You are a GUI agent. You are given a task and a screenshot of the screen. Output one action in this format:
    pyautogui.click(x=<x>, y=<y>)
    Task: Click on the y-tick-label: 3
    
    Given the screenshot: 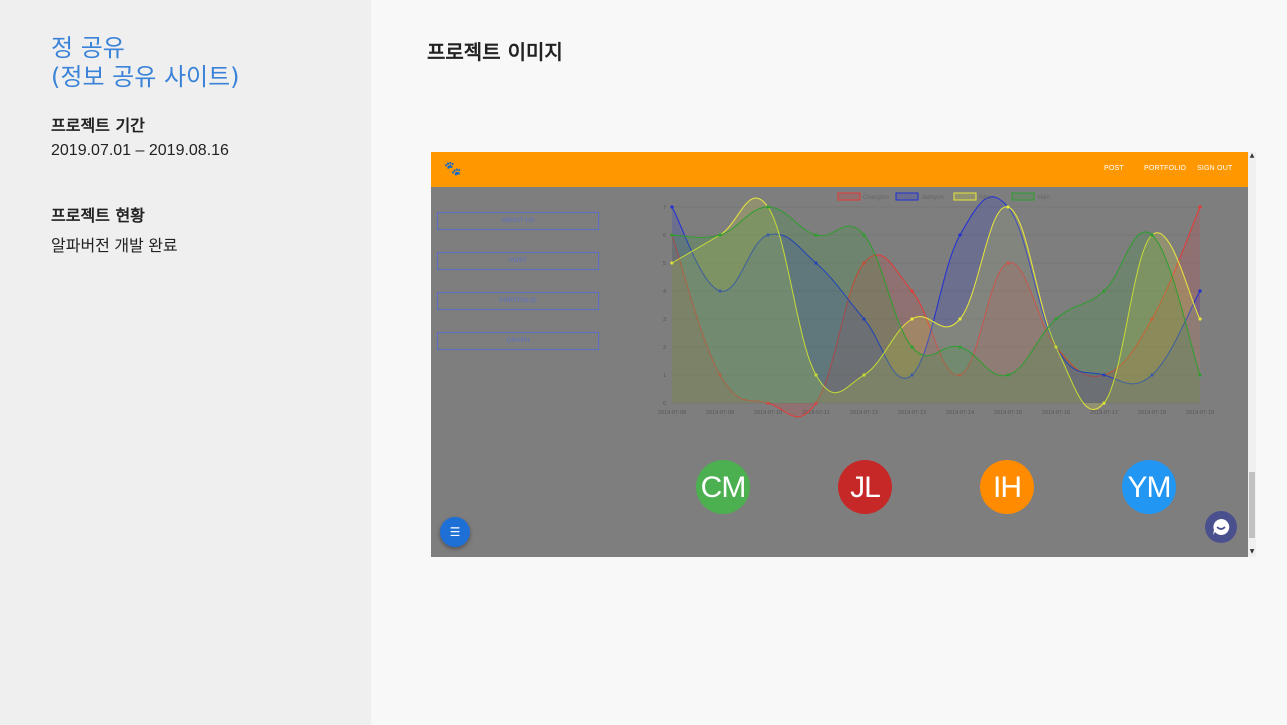 What is the action you would take?
    pyautogui.click(x=664, y=320)
    